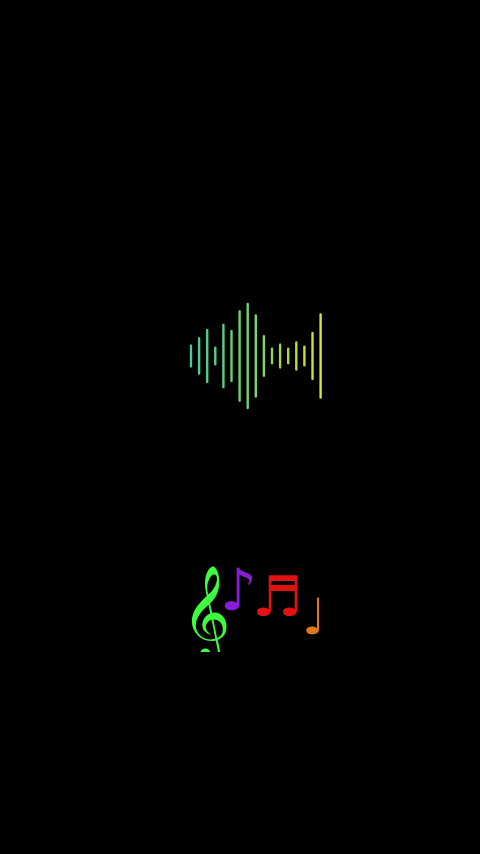 The height and width of the screenshot is (854, 480). I want to click on music-notes-icon: 𝄞 ♪ ♬ ♩, so click(254, 604).